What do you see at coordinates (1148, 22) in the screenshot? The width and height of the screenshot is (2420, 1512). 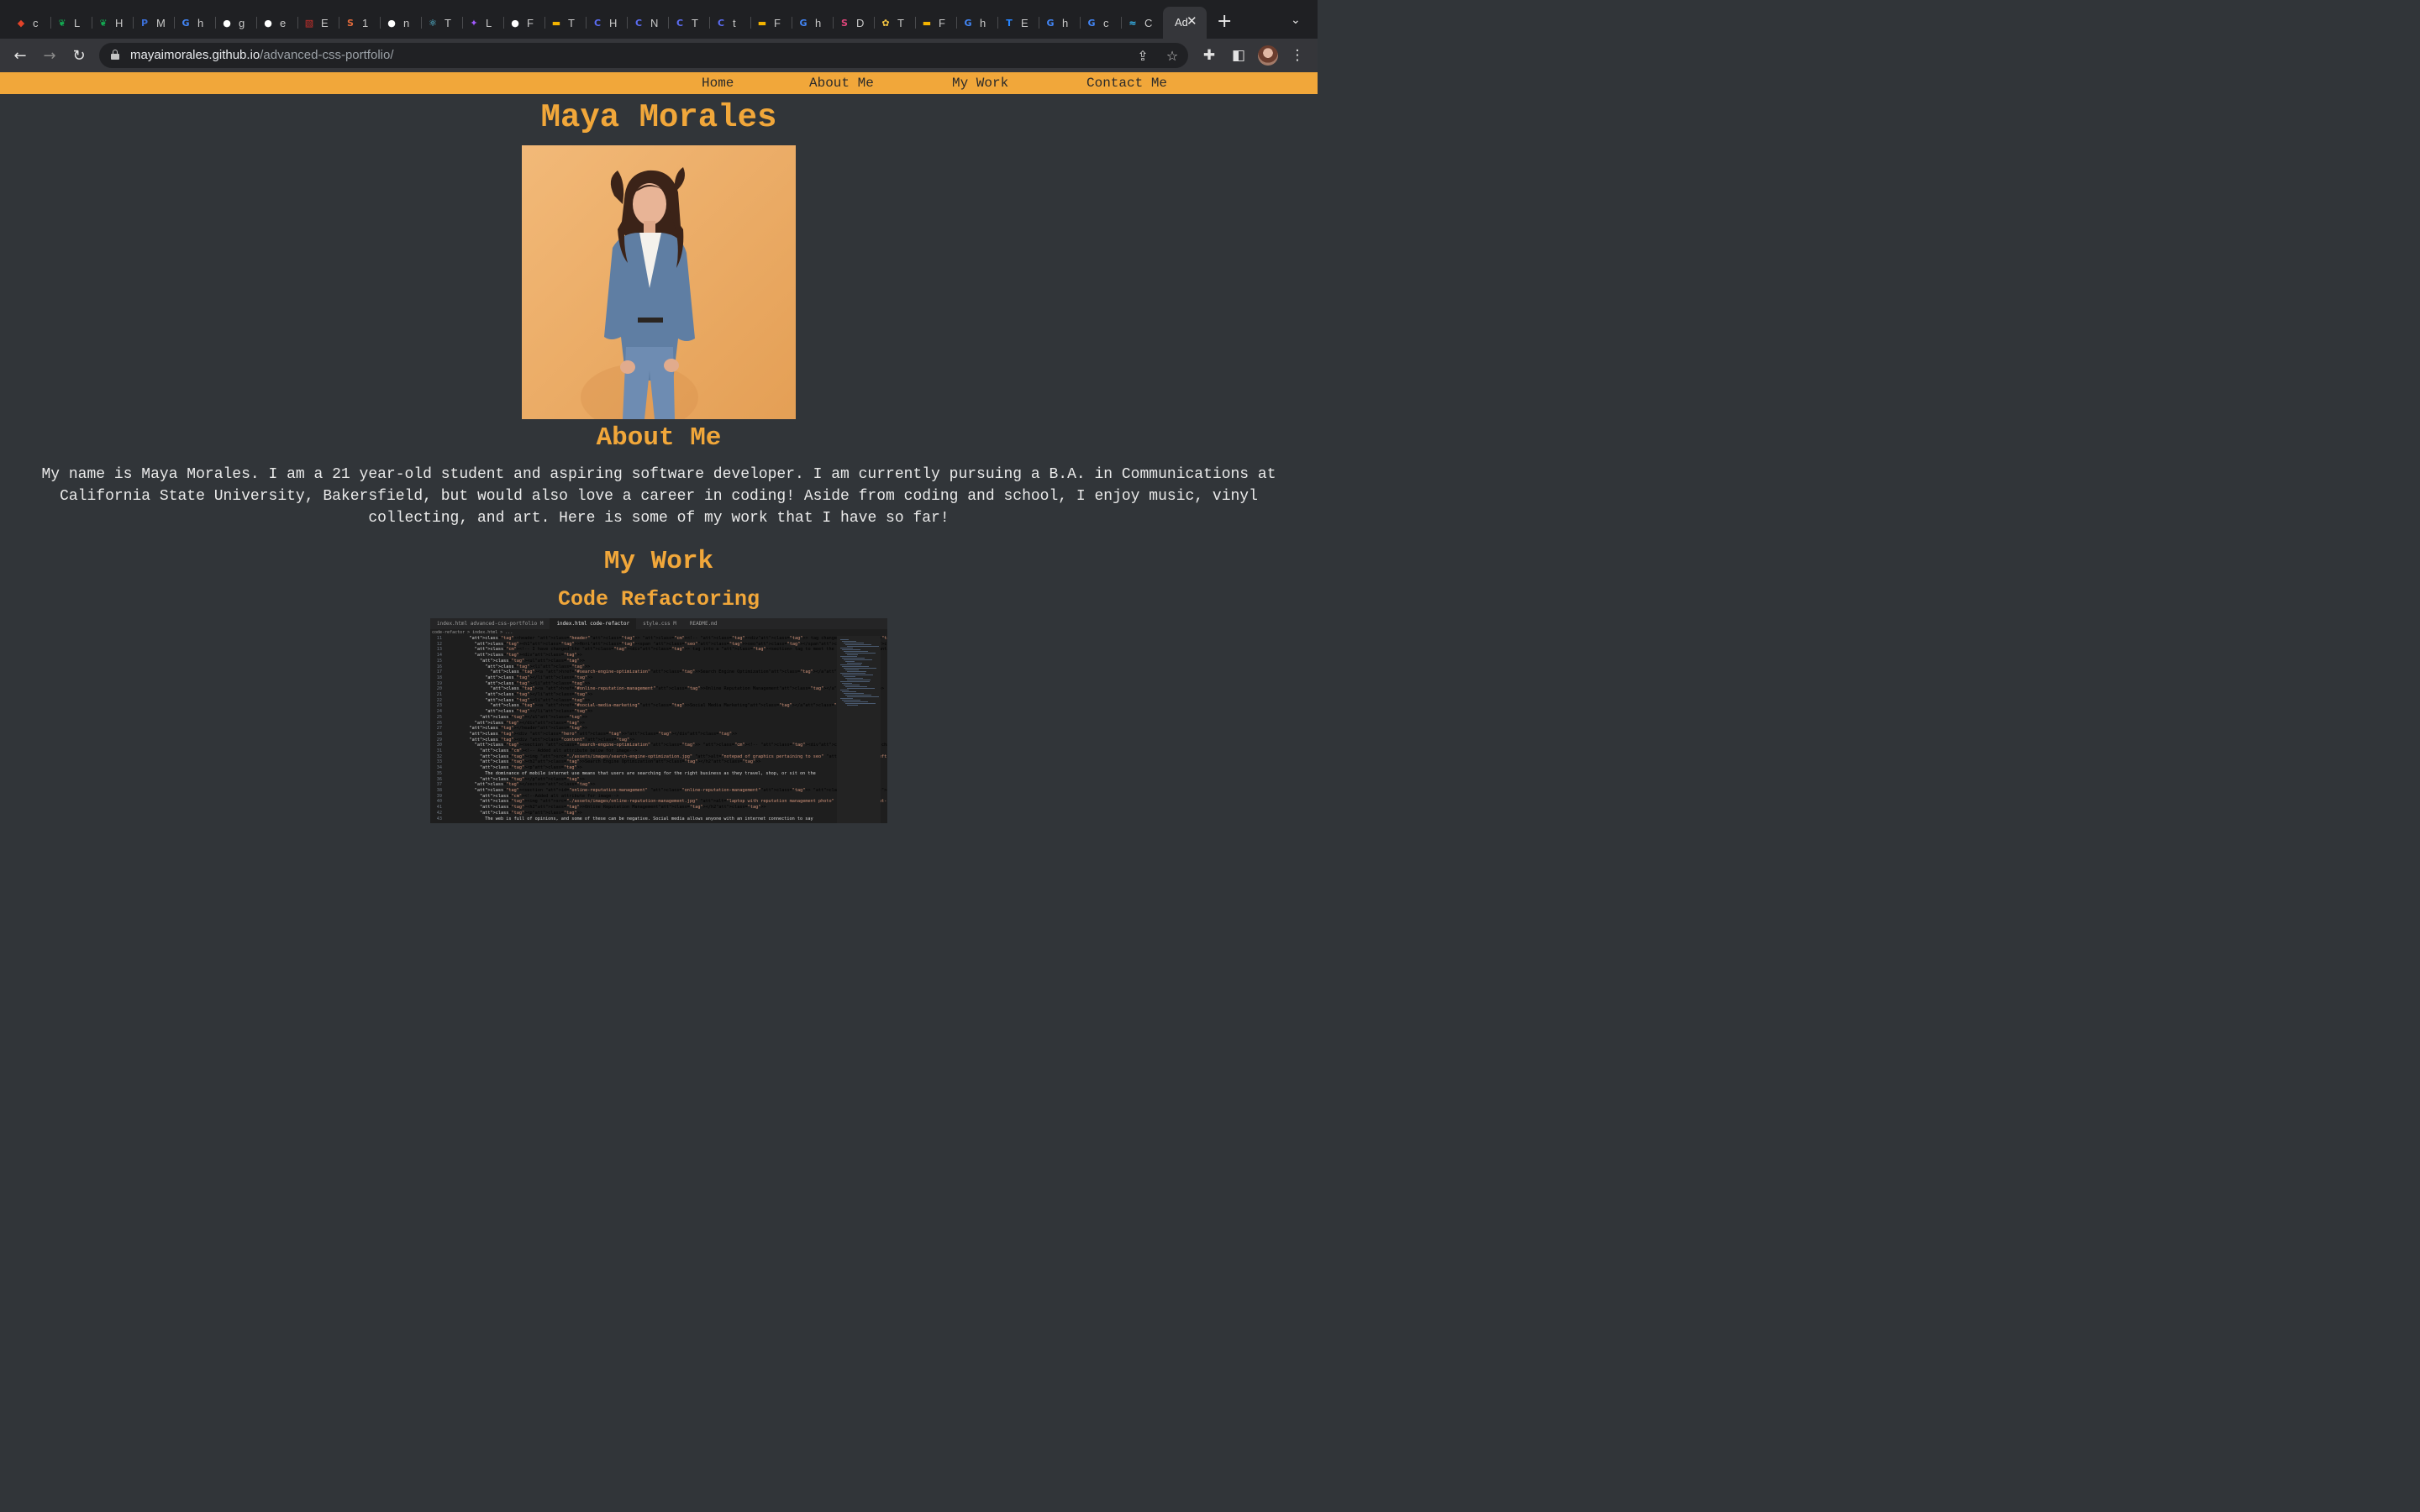 I see `browser-tab-title: C` at bounding box center [1148, 22].